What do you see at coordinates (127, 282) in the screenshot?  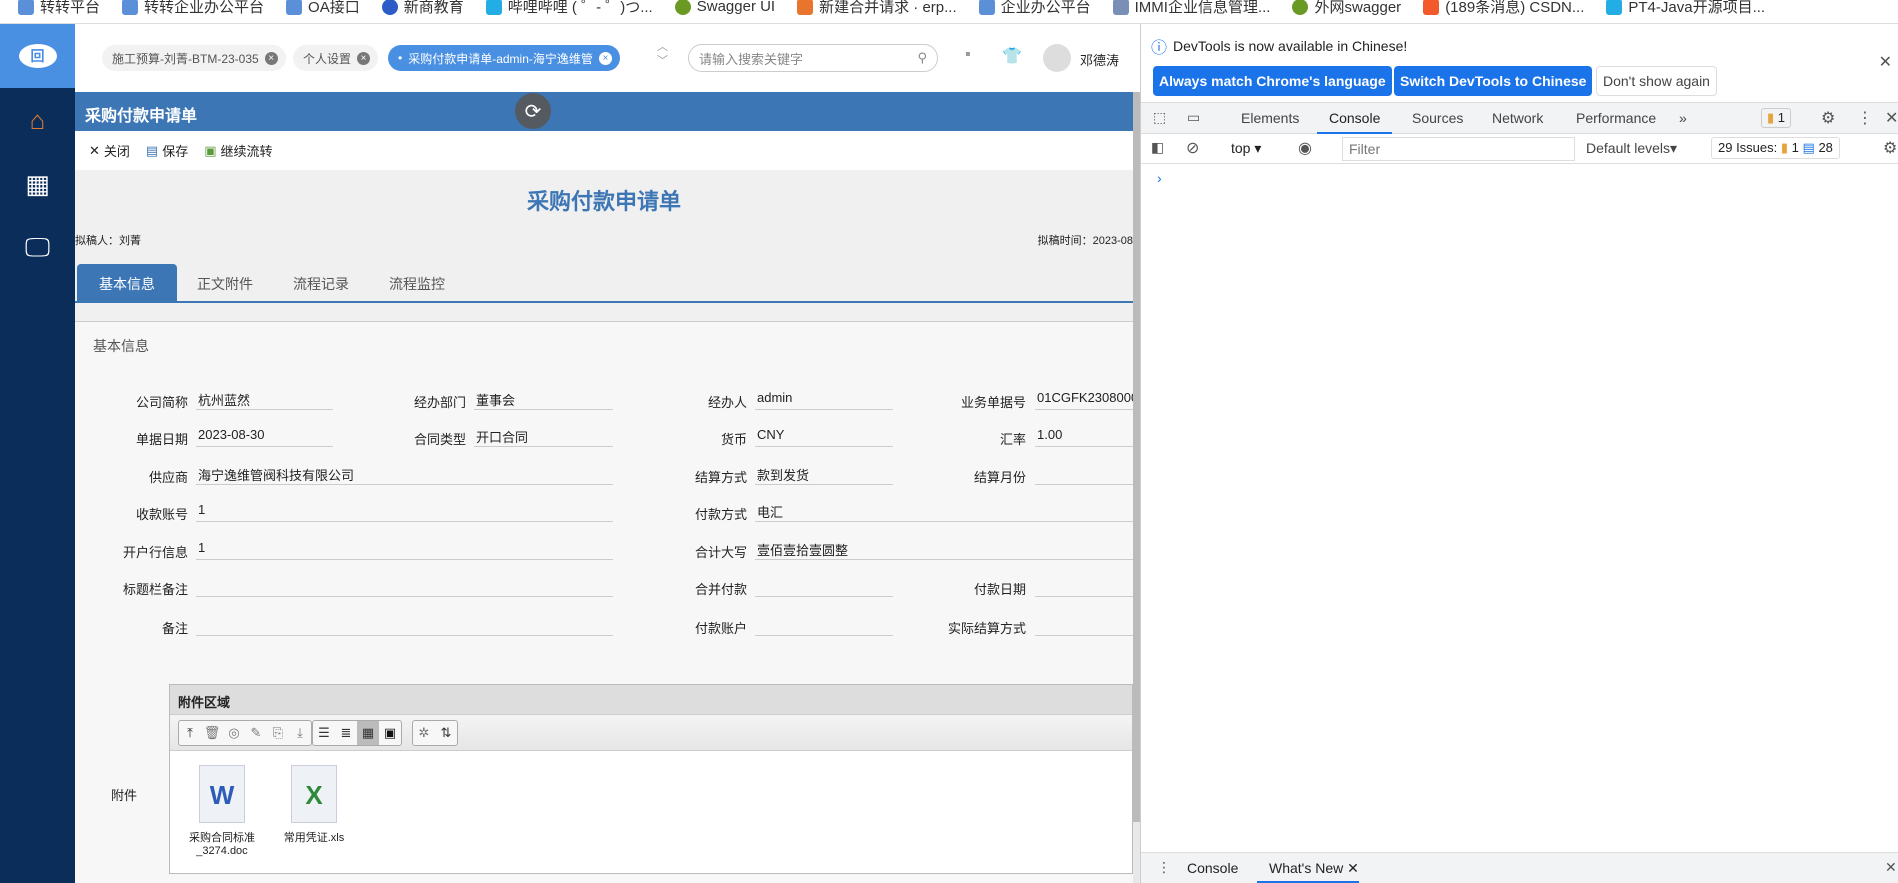 I see `tab-basic-info: 基本信息` at bounding box center [127, 282].